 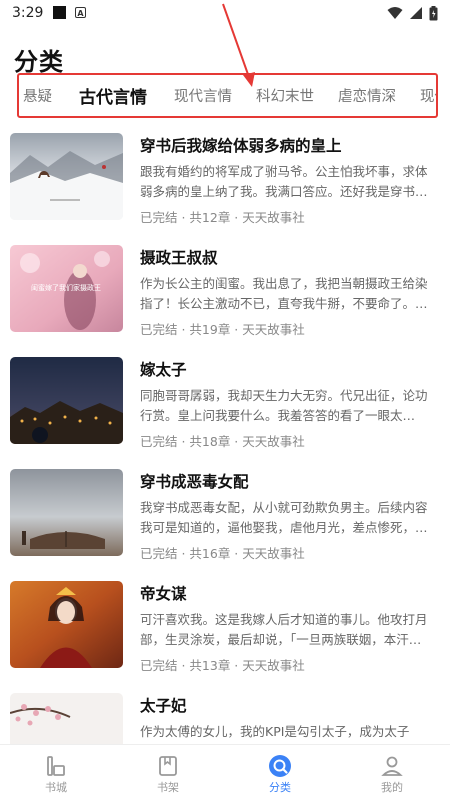 What do you see at coordinates (168, 766) in the screenshot?
I see `bookshelf-icon` at bounding box center [168, 766].